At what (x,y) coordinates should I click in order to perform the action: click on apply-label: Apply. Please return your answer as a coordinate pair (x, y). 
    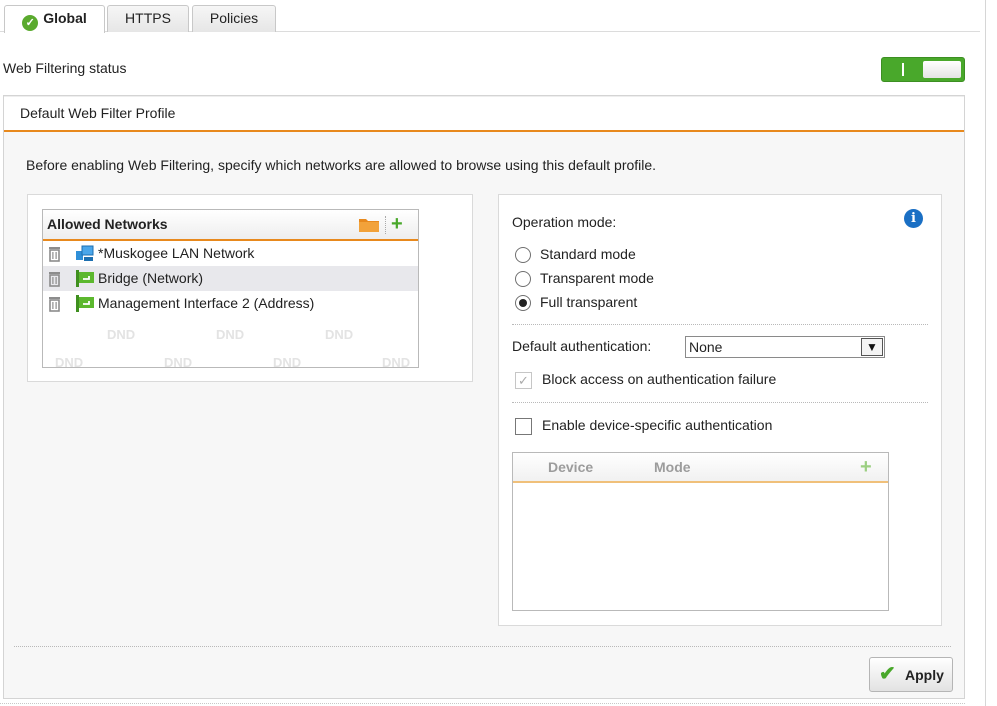
    Looking at the image, I should click on (924, 675).